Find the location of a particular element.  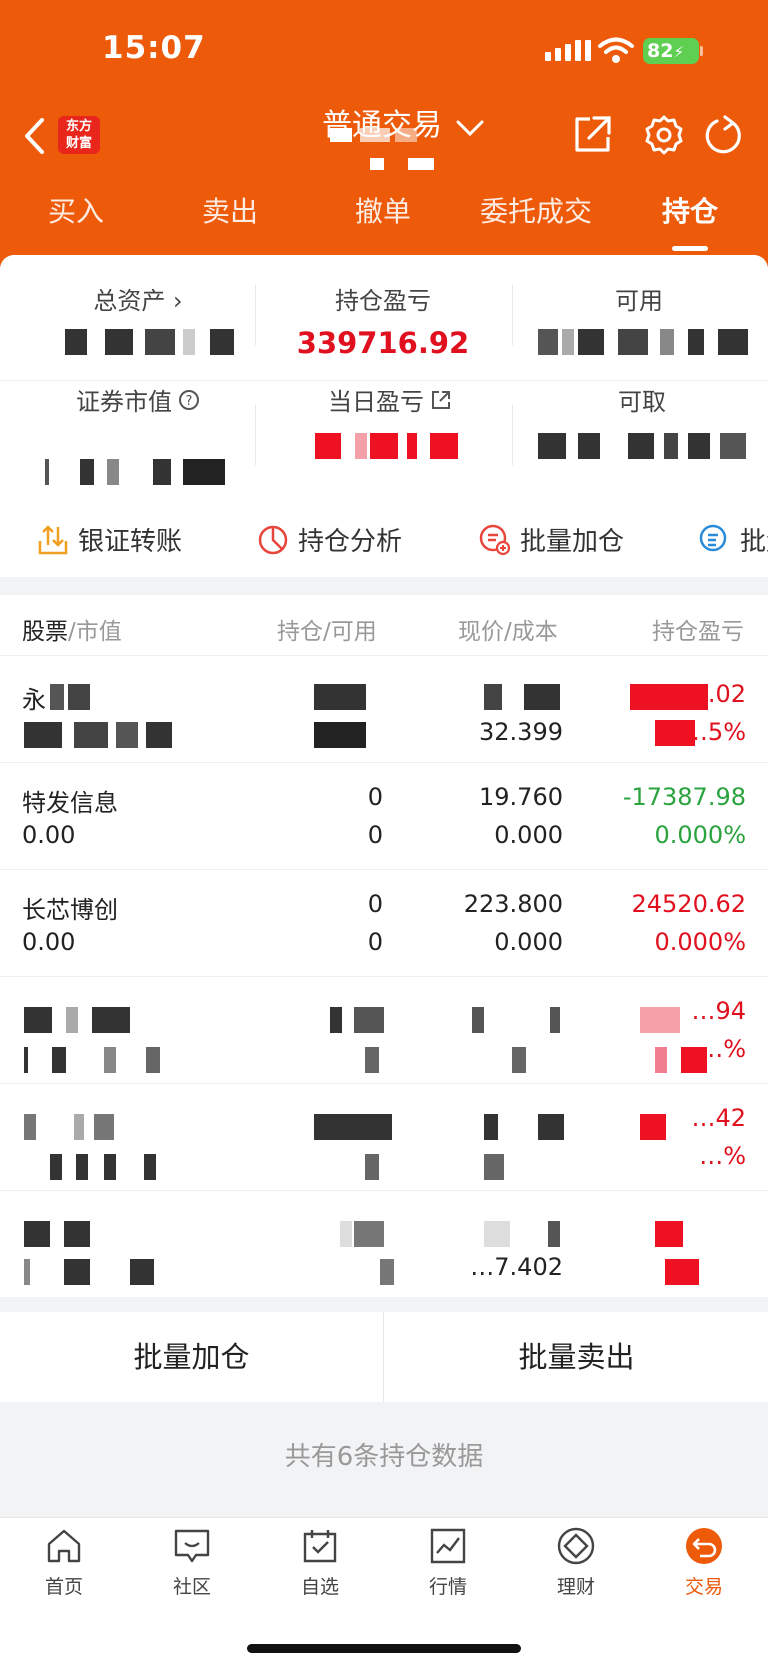

tab-holdings: 持仓 is located at coordinates (690, 210).